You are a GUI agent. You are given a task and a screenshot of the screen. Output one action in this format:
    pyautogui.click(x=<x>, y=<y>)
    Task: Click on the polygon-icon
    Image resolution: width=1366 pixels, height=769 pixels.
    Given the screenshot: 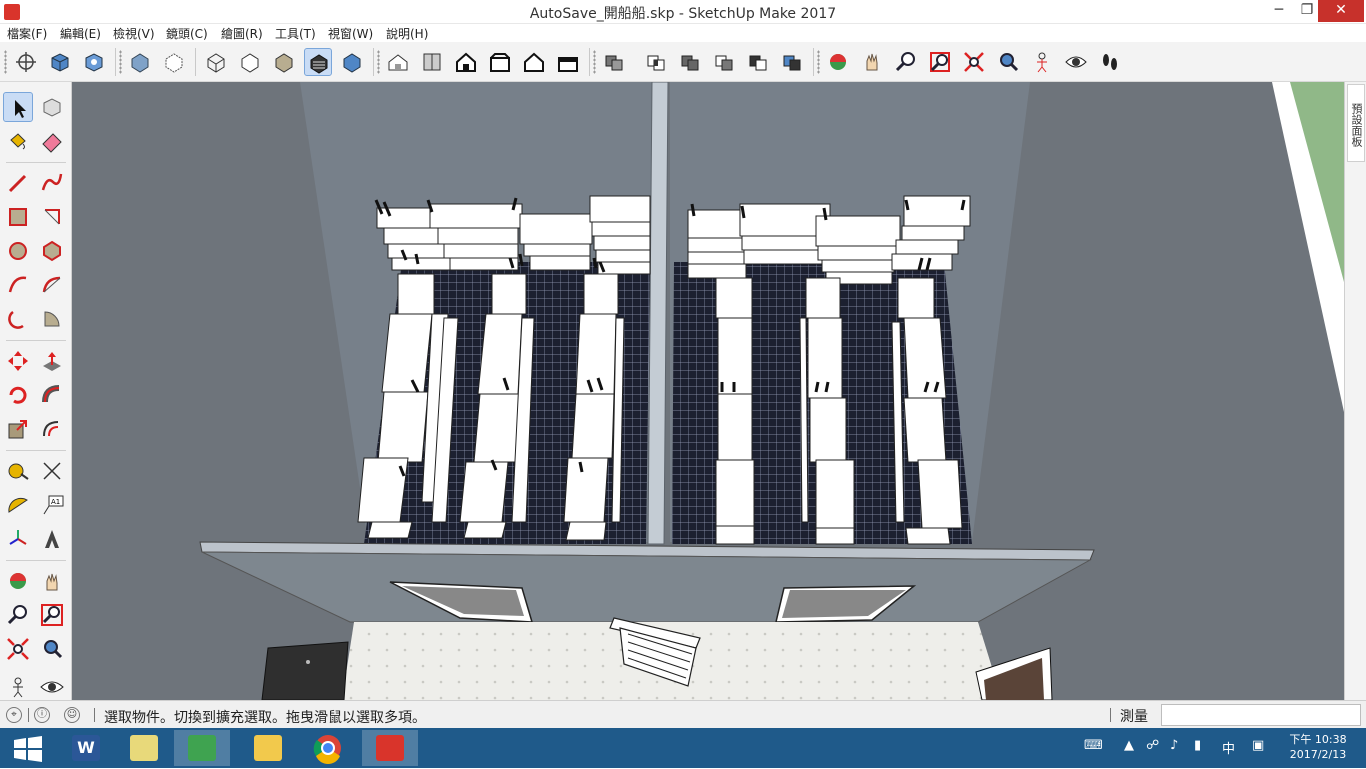 What is the action you would take?
    pyautogui.click(x=52, y=251)
    